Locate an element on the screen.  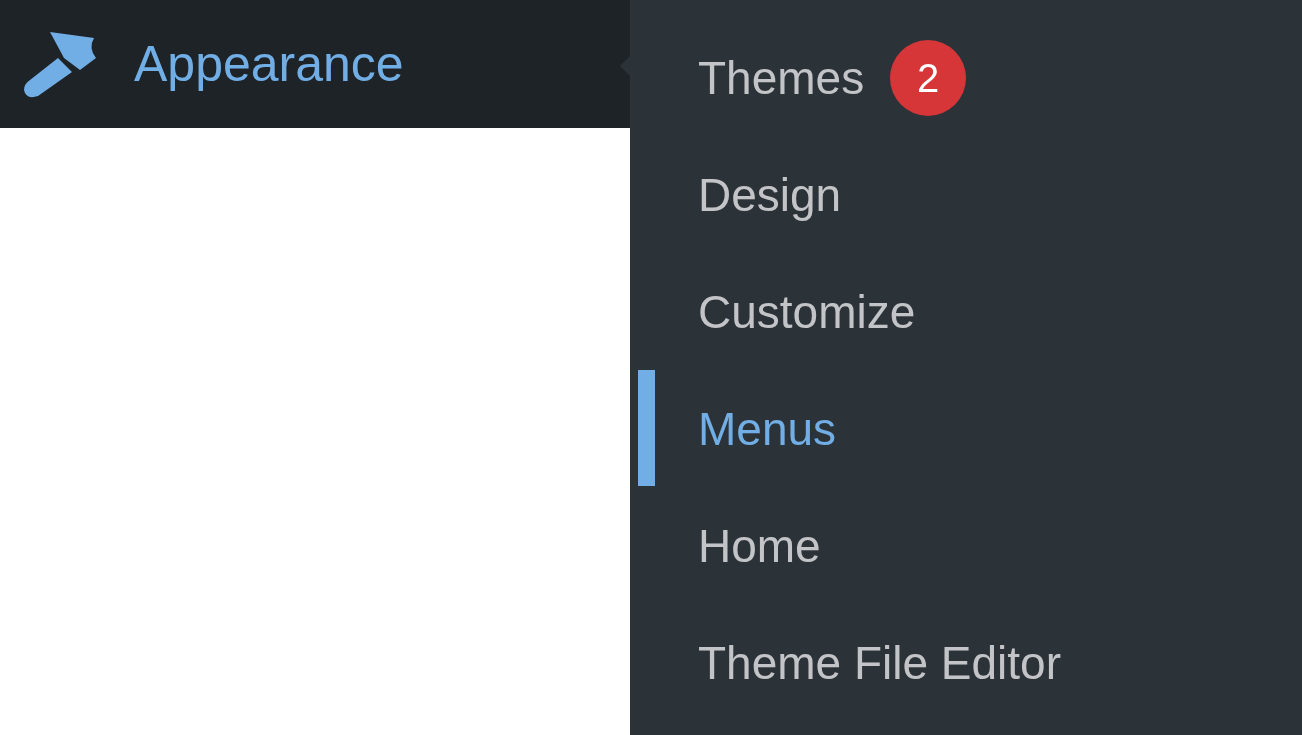
submenu-item: Theme File Editor is located at coordinates (966, 662).